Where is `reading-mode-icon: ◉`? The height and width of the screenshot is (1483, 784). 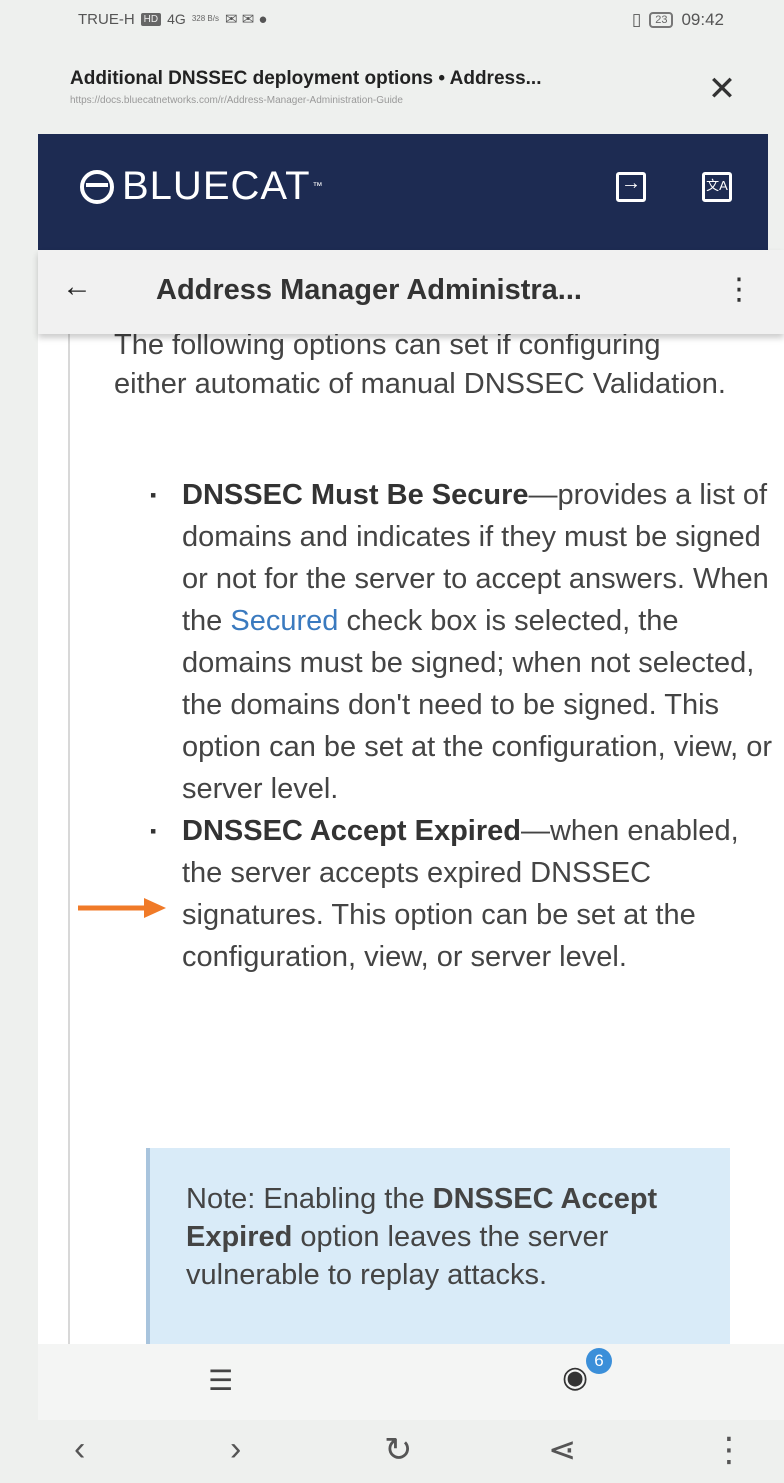 reading-mode-icon: ◉ is located at coordinates (575, 1377).